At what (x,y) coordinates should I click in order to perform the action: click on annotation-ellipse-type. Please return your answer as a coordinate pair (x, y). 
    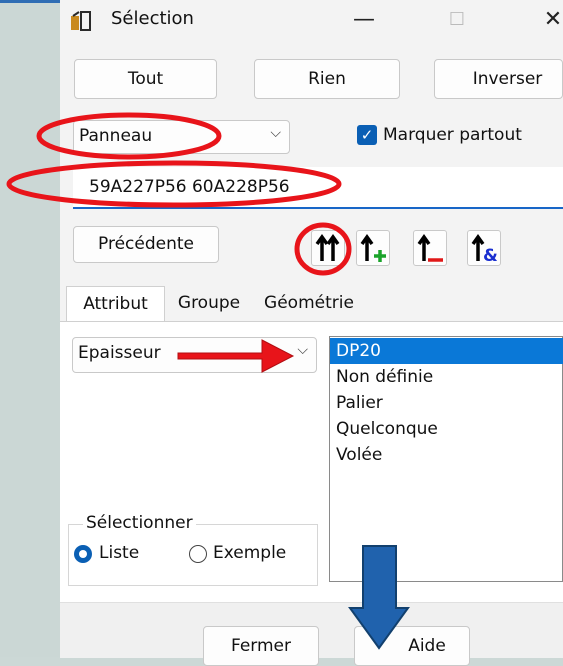
    Looking at the image, I should click on (129, 136).